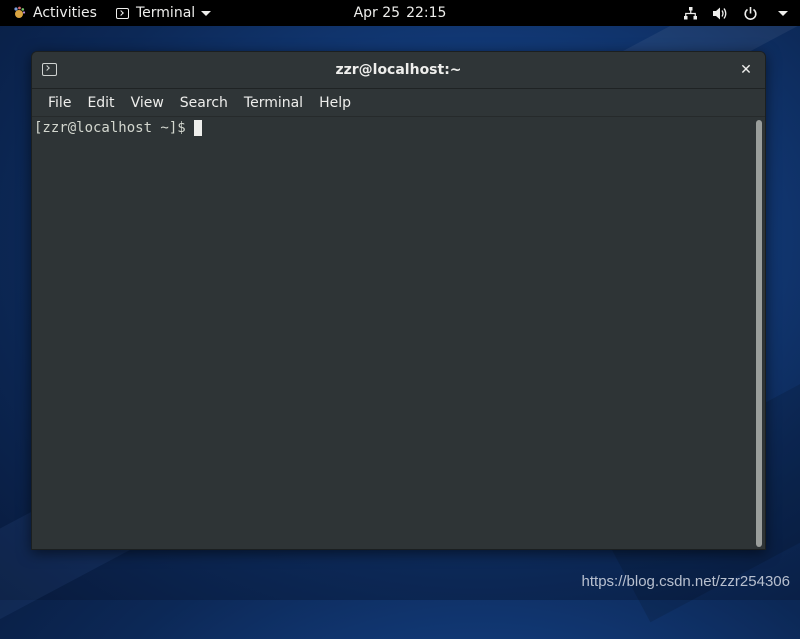 The image size is (800, 639). I want to click on clock-button: Apr 25 22:15, so click(400, 13).